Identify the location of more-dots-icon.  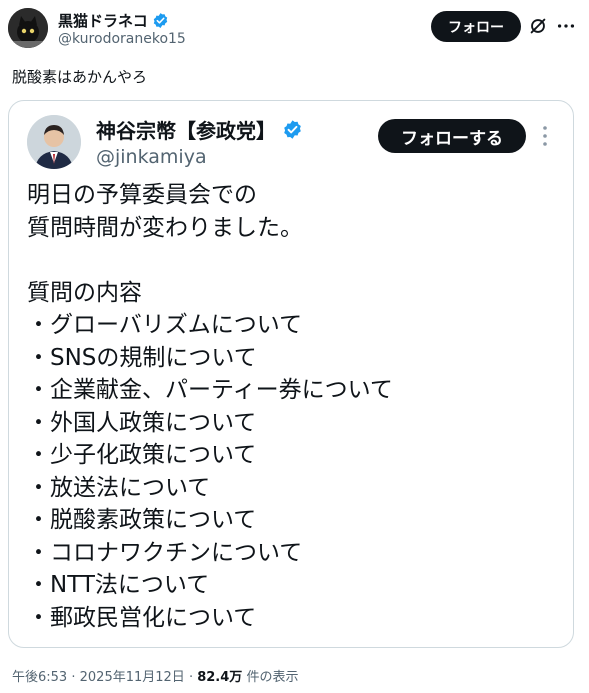
(566, 26).